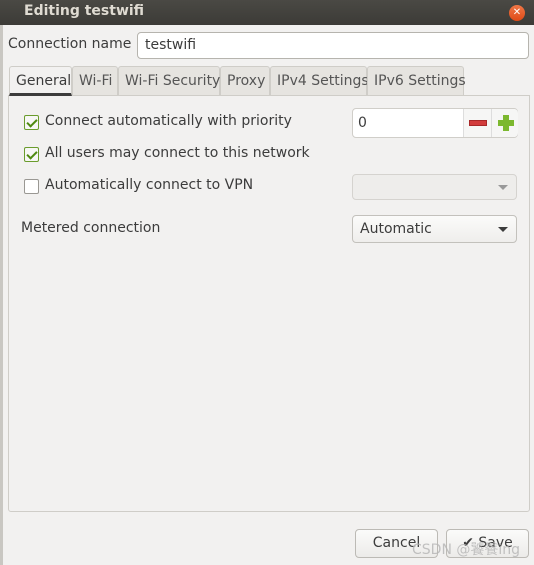  I want to click on minus-icon, so click(478, 123).